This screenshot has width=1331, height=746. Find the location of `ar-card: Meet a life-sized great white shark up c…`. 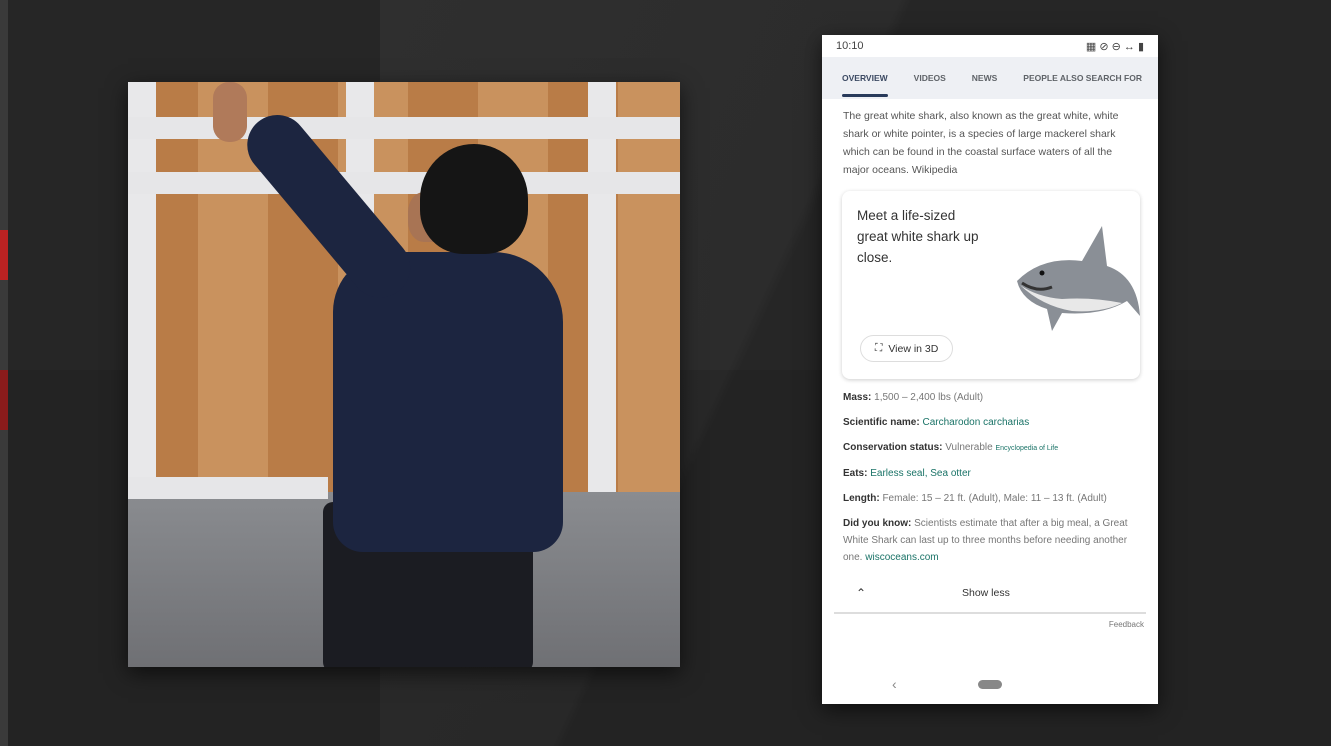

ar-card: Meet a life-sized great white shark up c… is located at coordinates (991, 285).